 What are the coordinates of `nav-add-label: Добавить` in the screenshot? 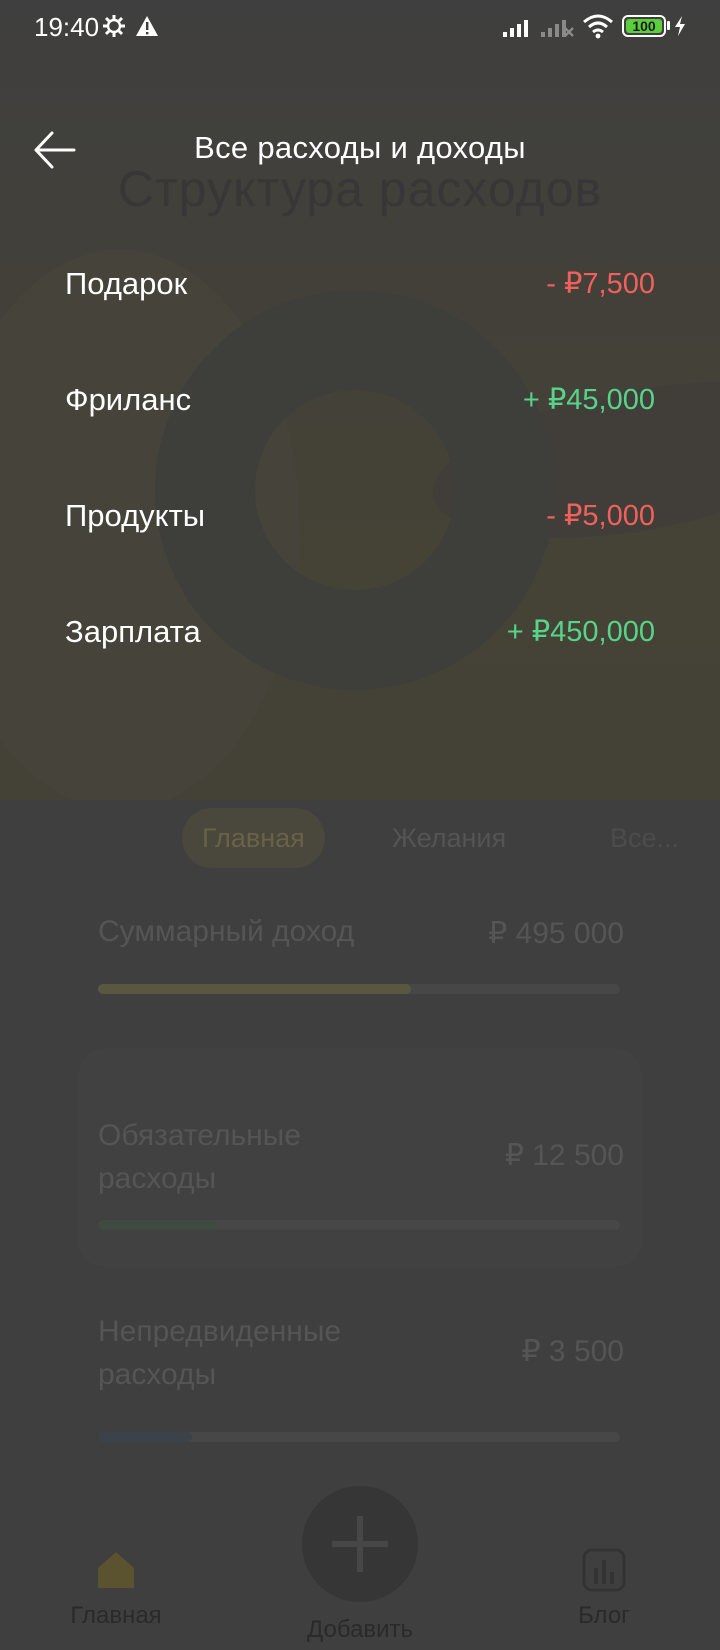 It's located at (360, 1629).